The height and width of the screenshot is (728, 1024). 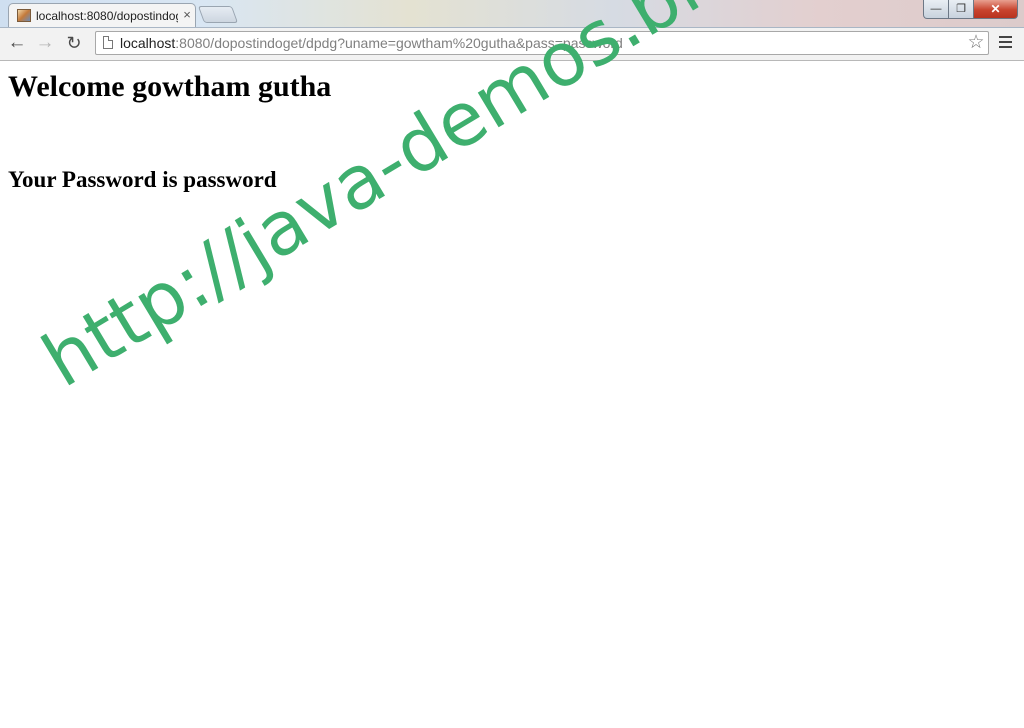 What do you see at coordinates (142, 179) in the screenshot?
I see `password-text: Your Password is password` at bounding box center [142, 179].